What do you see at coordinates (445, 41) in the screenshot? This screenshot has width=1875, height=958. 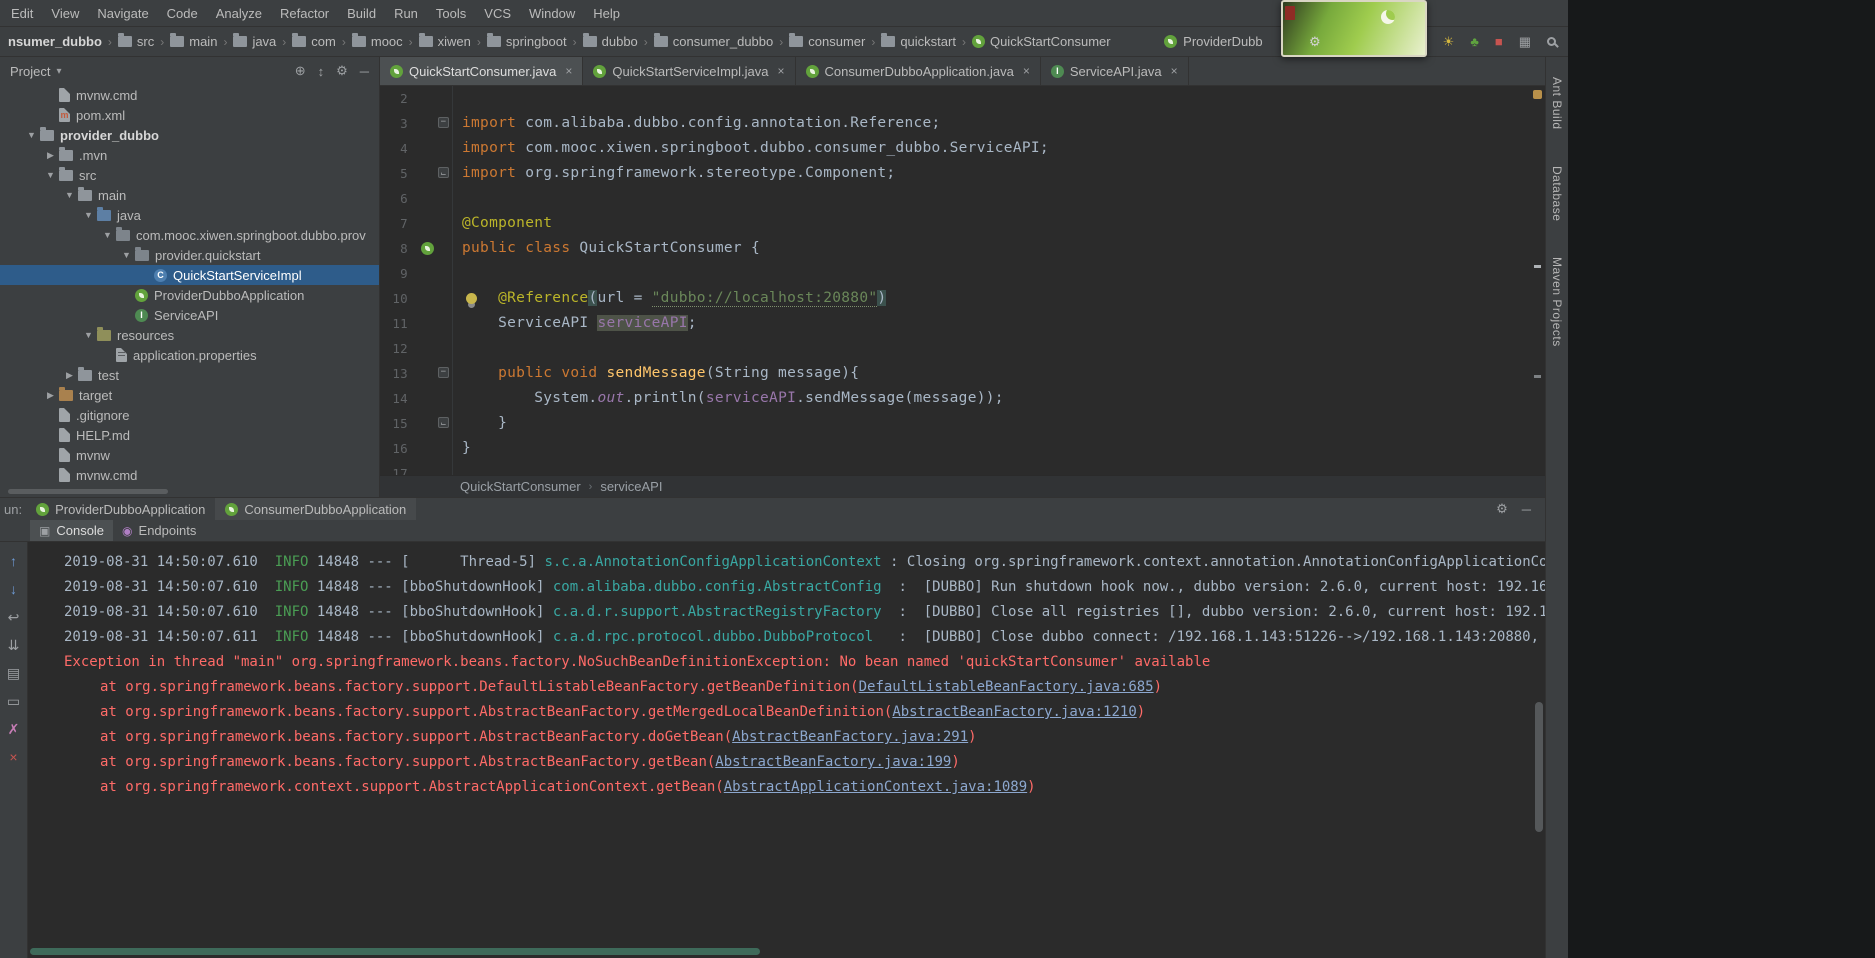 I see `nav-crumb-xiwen: xiwen` at bounding box center [445, 41].